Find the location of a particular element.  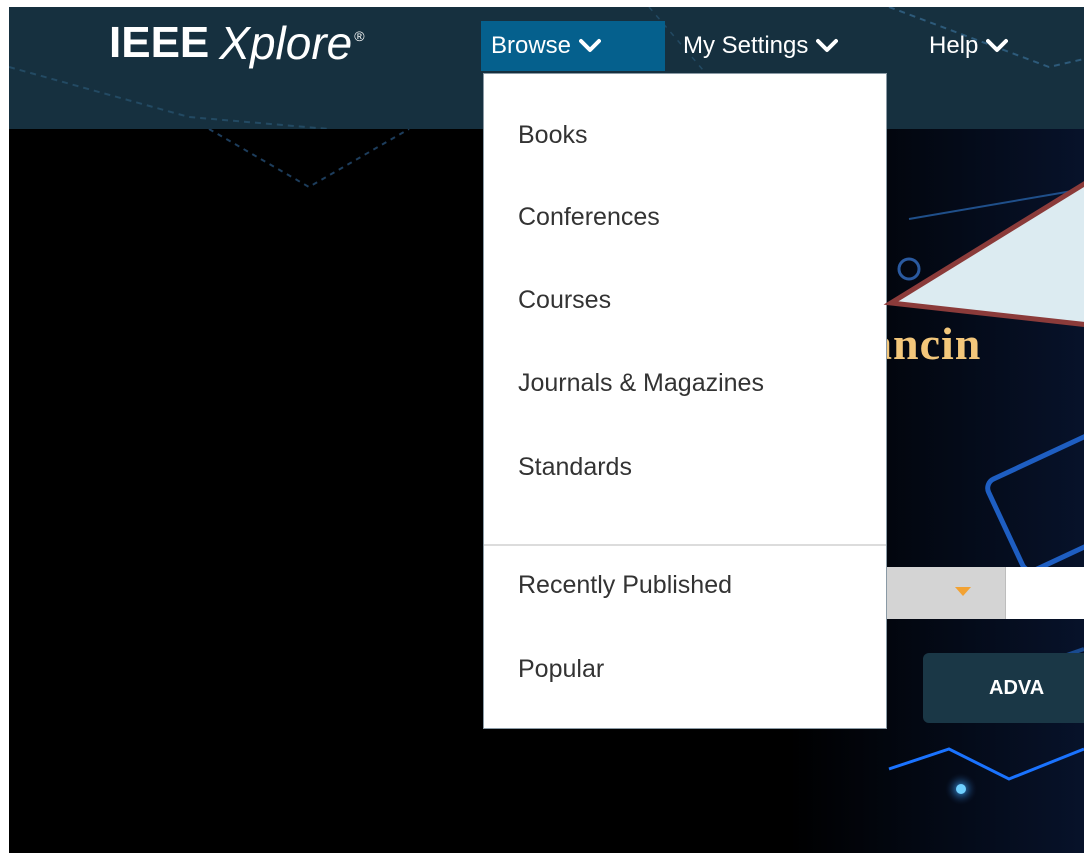

nav-help-label: Help is located at coordinates (954, 45).